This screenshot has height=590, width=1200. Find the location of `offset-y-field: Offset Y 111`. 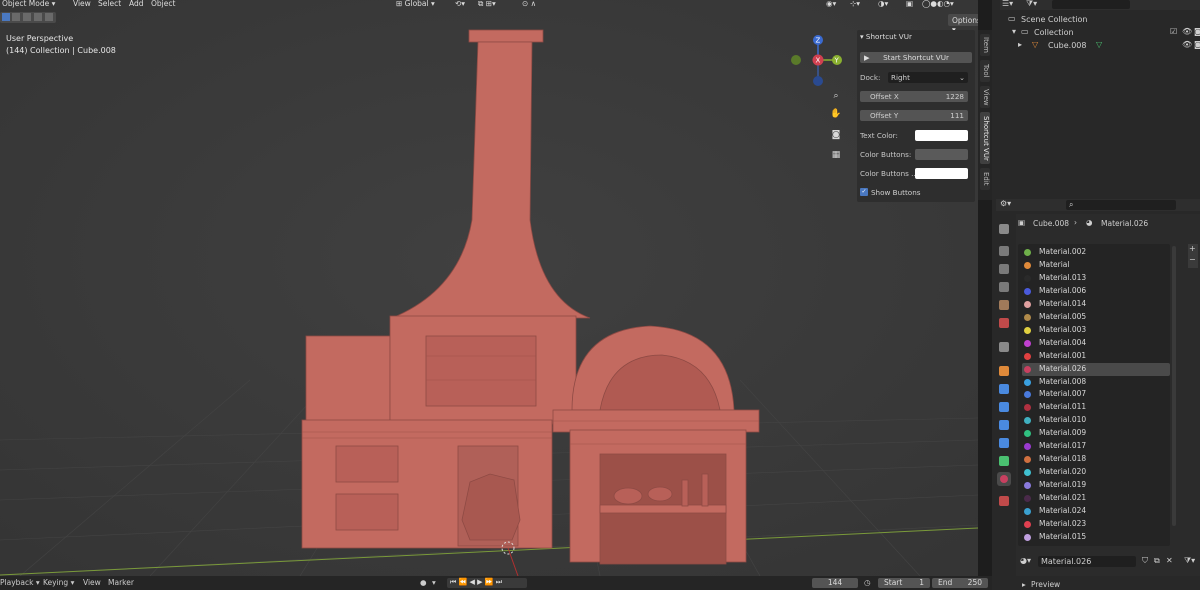

offset-y-field: Offset Y 111 is located at coordinates (914, 115).